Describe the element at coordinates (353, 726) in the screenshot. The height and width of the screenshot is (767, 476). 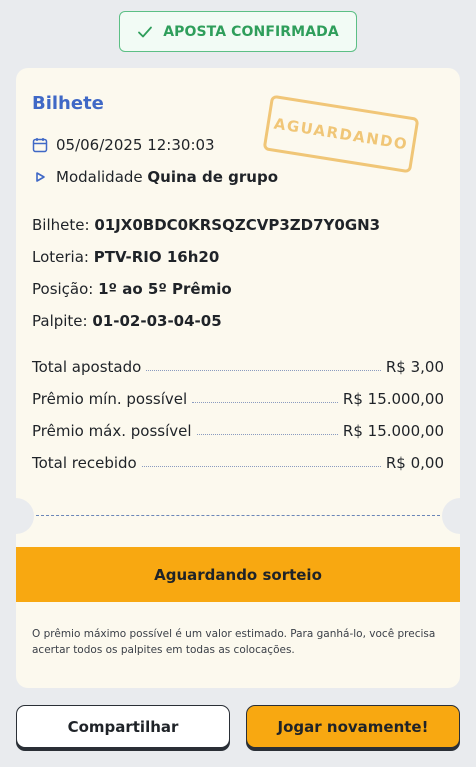
I see `play-again-button: Jogar novamente!` at that location.